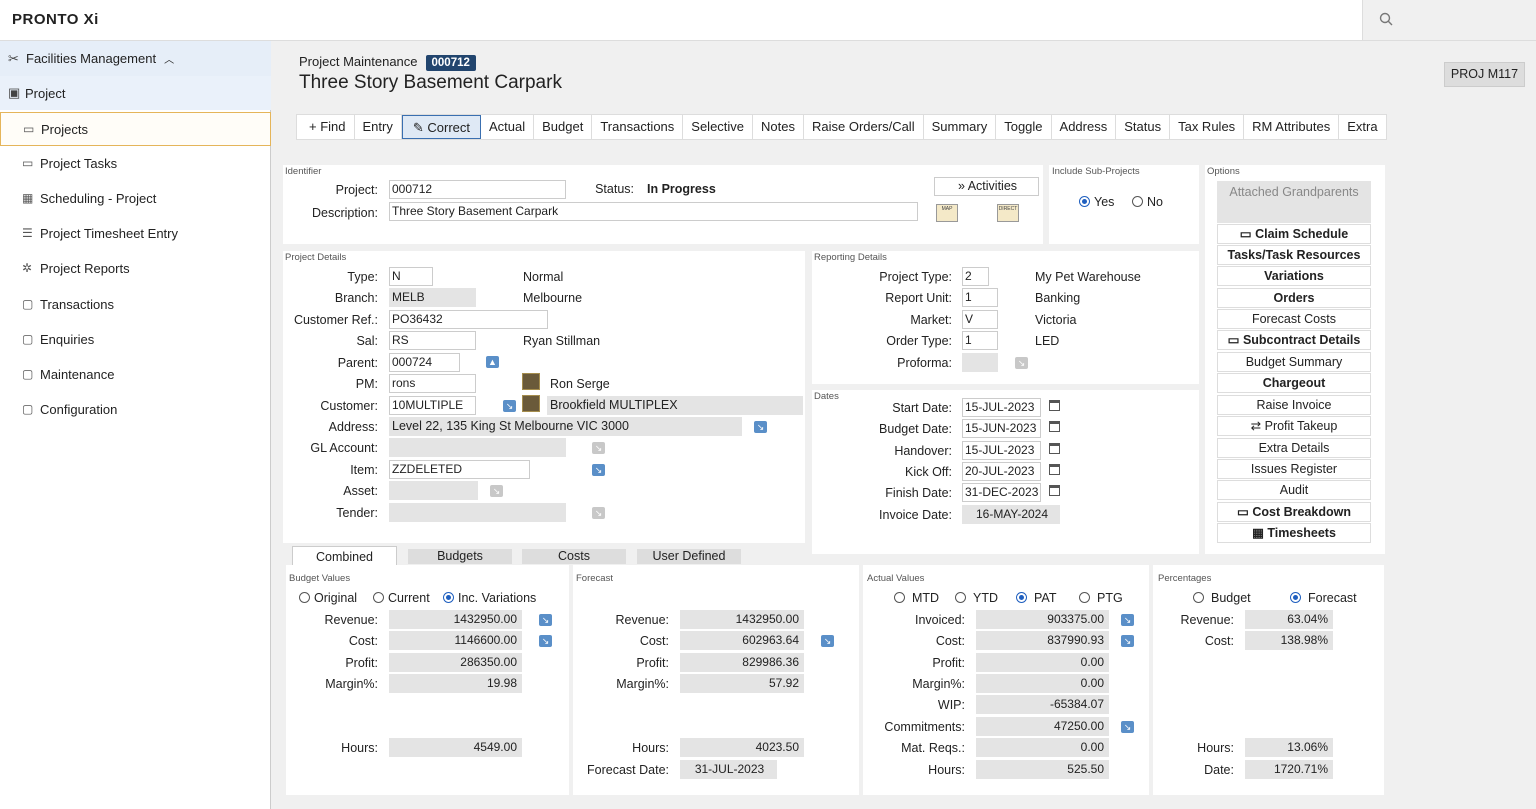 The width and height of the screenshot is (1536, 809). Describe the element at coordinates (326, 127) in the screenshot. I see `find-button: + Find` at that location.